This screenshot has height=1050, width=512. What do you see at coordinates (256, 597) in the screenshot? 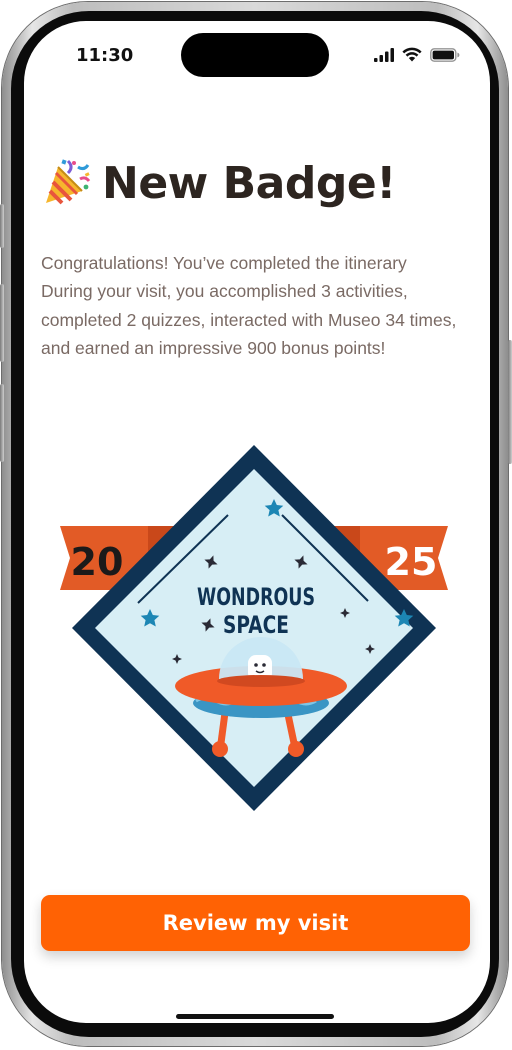
I see `badge-title-line1: WONDROUS` at bounding box center [256, 597].